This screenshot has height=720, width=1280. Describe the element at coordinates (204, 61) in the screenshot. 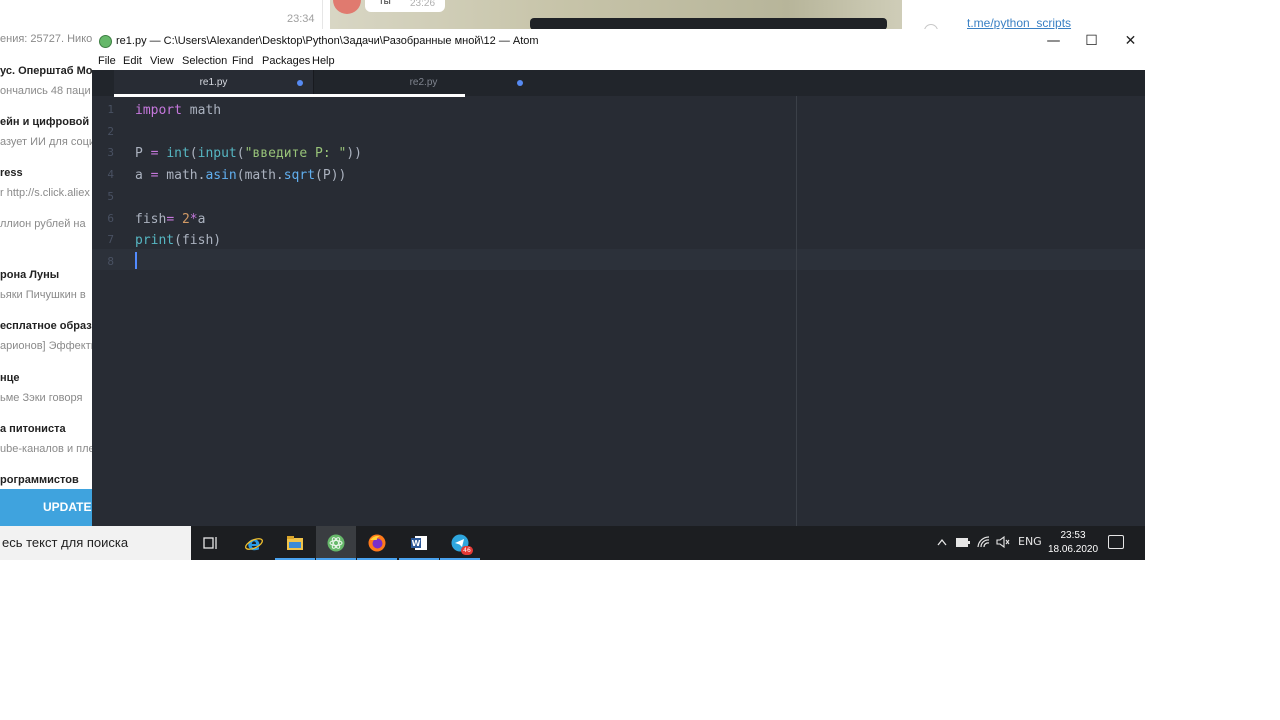

I see `menu-selection: Selection` at that location.